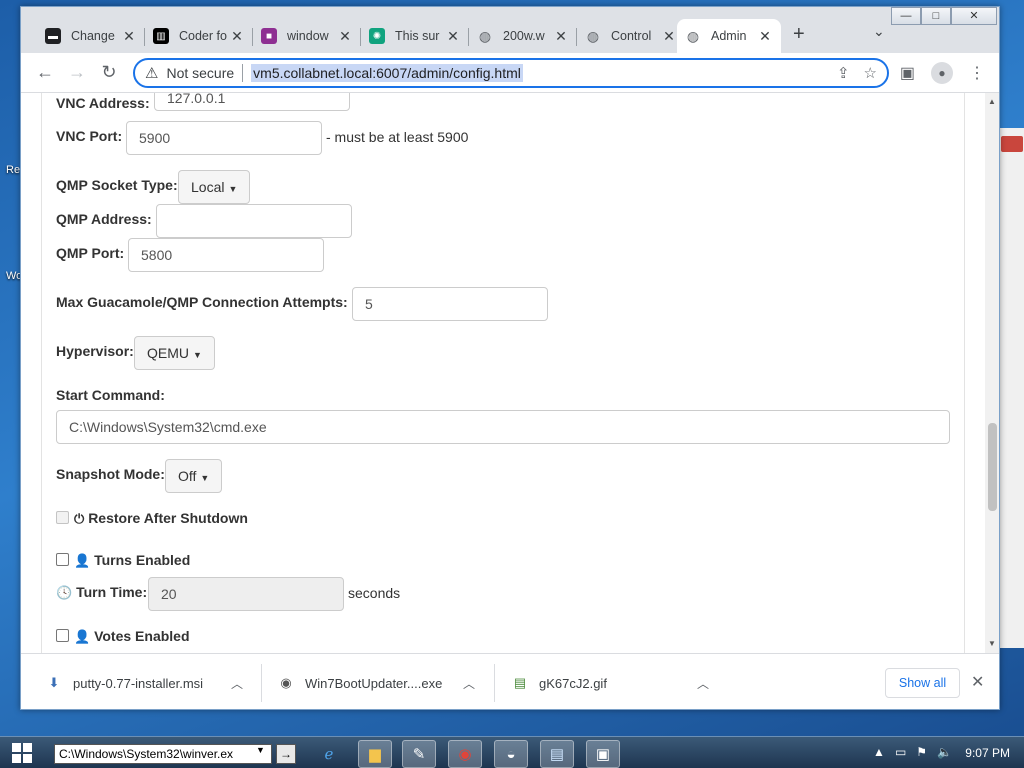 The image size is (1024, 768). Describe the element at coordinates (79, 518) in the screenshot. I see `power-icon: ⏻` at that location.